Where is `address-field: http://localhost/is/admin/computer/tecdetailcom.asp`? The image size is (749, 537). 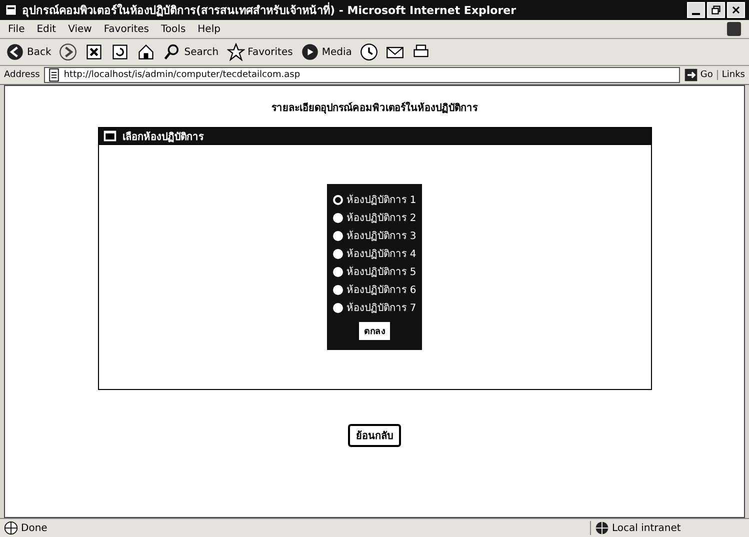 address-field: http://localhost/is/admin/computer/tecdetailcom.asp is located at coordinates (362, 75).